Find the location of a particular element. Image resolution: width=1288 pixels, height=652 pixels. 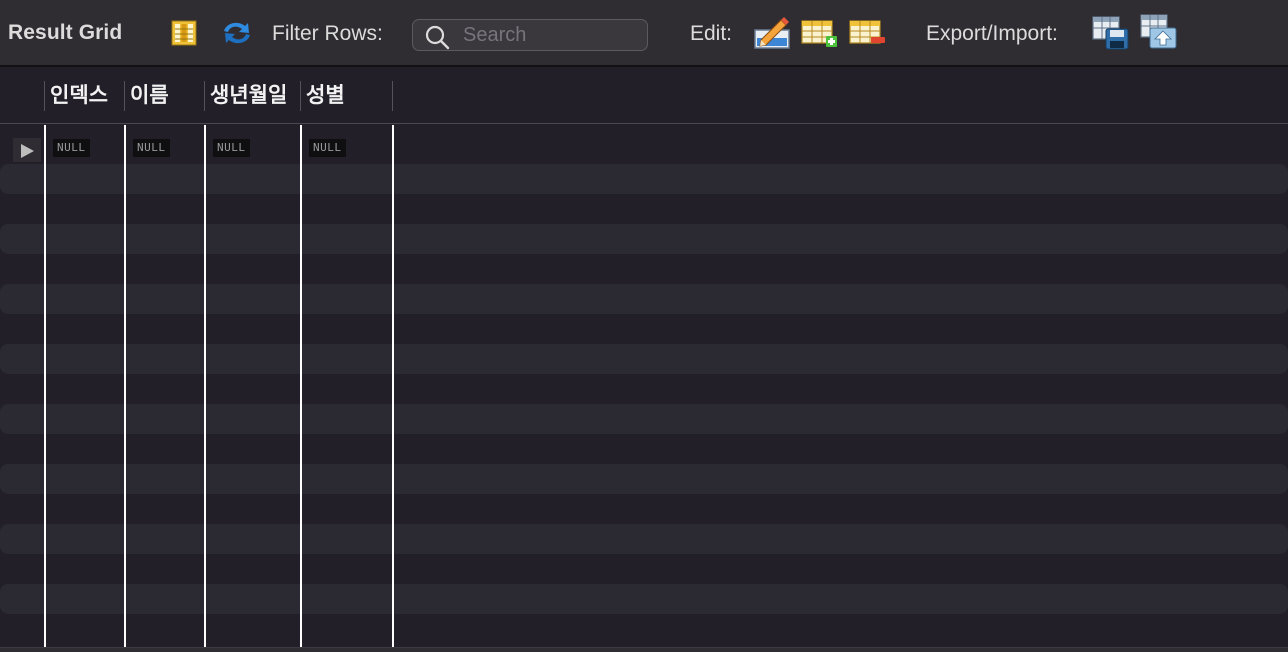

columns-toggle-icon is located at coordinates (184, 33).